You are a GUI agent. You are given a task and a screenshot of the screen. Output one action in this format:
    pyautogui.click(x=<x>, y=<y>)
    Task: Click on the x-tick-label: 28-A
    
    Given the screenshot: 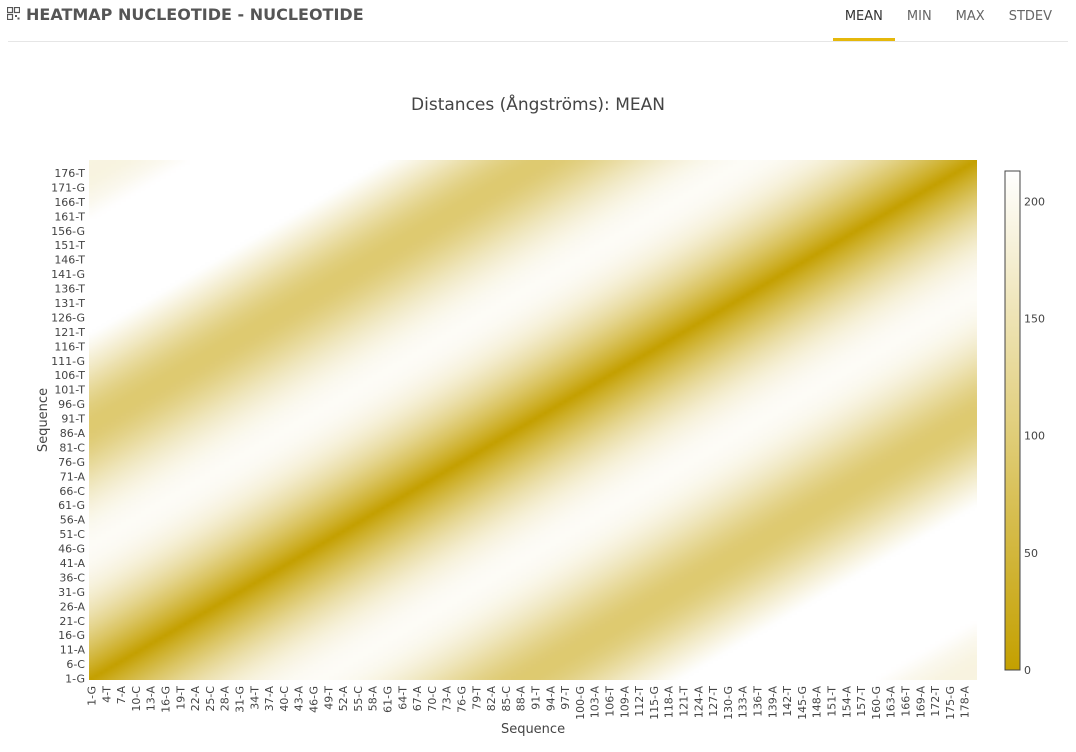 What is the action you would take?
    pyautogui.click(x=225, y=699)
    